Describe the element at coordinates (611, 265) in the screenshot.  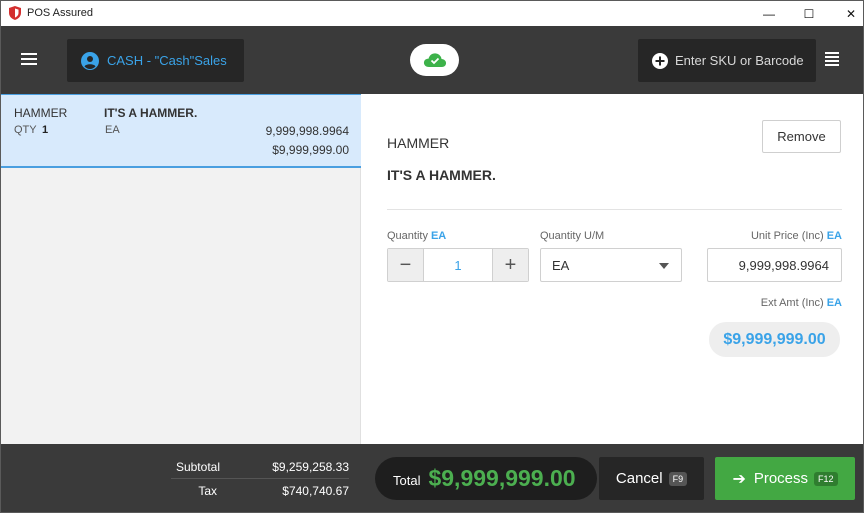
I see `uom-dropdown: EA` at that location.